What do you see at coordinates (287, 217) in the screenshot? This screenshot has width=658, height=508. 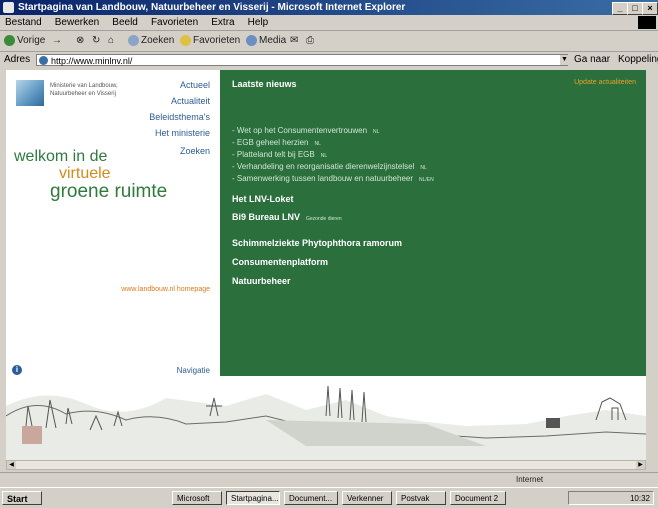 I see `link-bureau-lnv: Bi9 Bureau LNV Gezonde dieren` at bounding box center [287, 217].